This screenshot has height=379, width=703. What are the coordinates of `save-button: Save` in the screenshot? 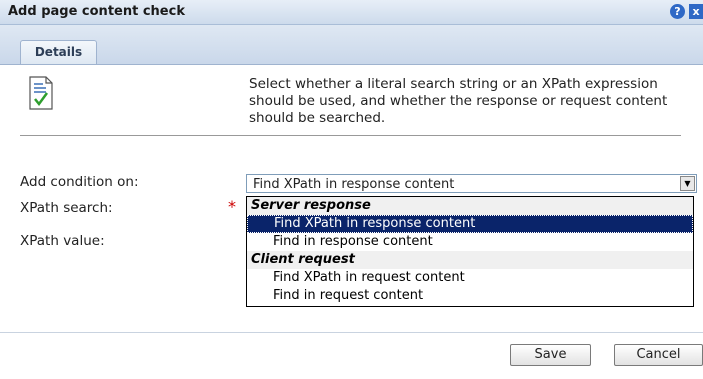 It's located at (550, 355).